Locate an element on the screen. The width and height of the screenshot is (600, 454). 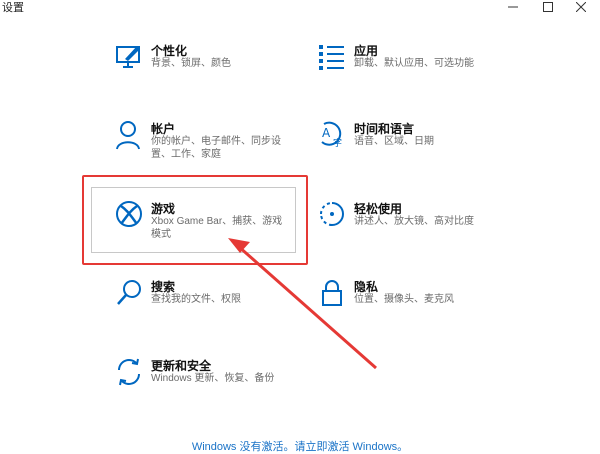
category-update-security: 更新和安全 Windows 更新、恢复、备份 is located at coordinates (210, 375).